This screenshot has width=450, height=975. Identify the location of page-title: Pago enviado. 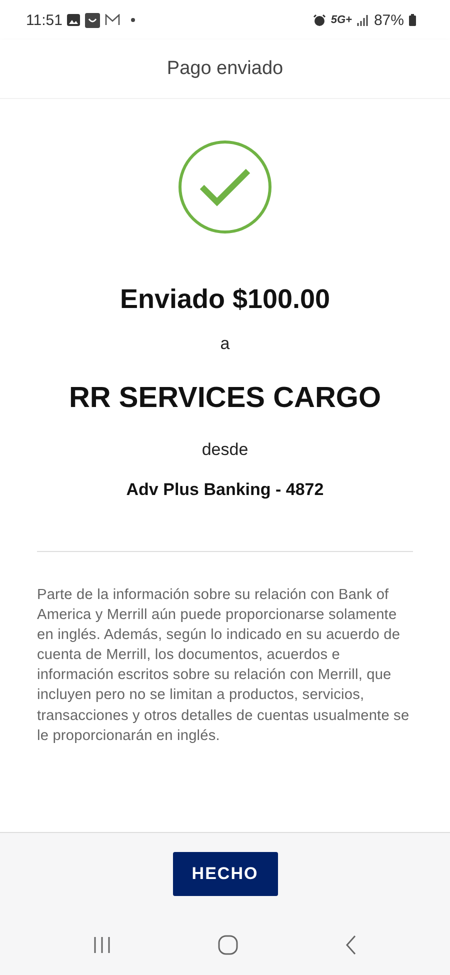
(225, 69).